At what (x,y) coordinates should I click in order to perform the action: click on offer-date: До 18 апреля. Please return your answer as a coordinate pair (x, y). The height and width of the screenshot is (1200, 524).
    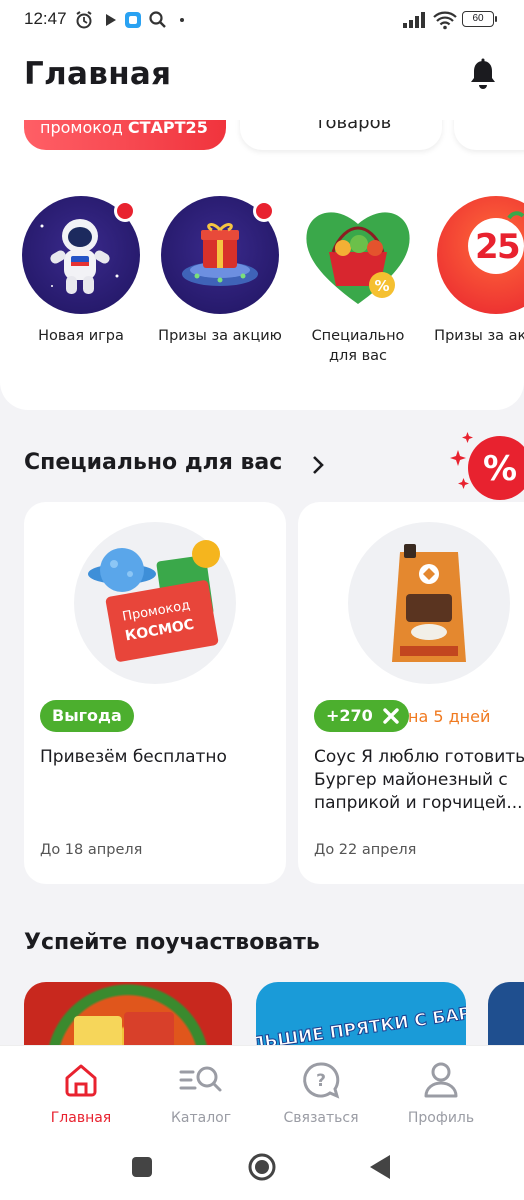
    Looking at the image, I should click on (91, 850).